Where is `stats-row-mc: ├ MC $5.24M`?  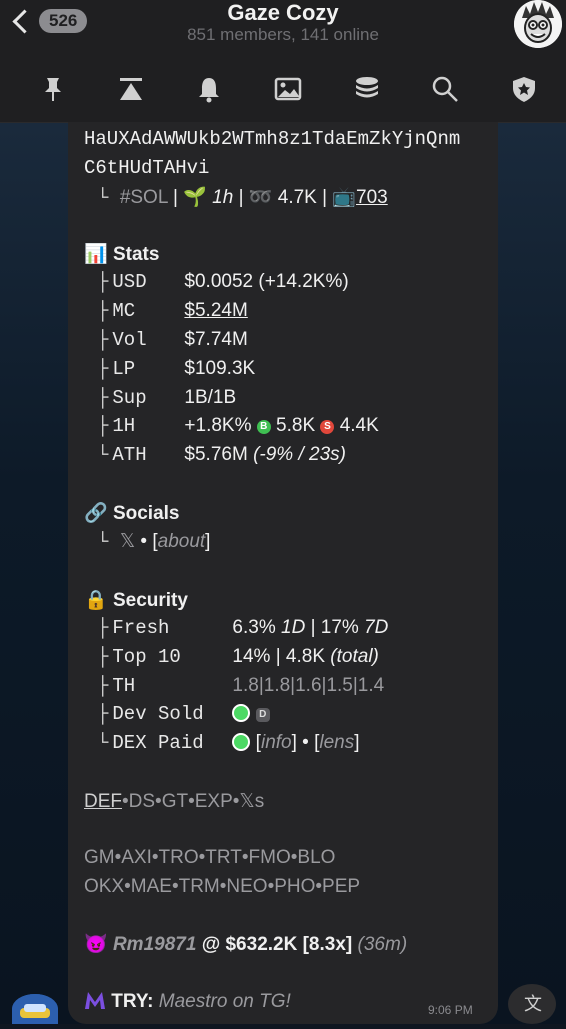
stats-row-mc: ├ MC $5.24M is located at coordinates (172, 311).